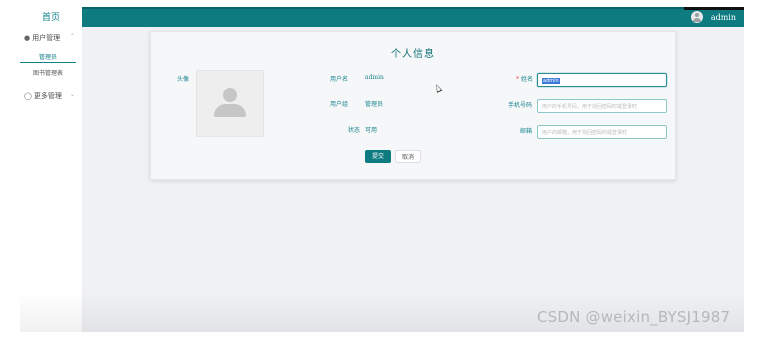  I want to click on name-input-value: admin, so click(551, 81).